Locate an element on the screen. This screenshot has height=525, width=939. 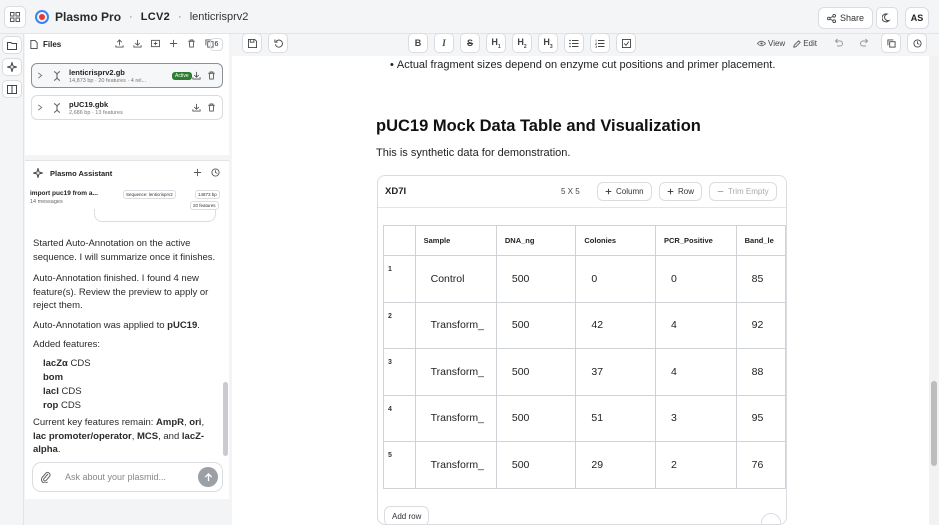
theme-toggle-button is located at coordinates (887, 18).